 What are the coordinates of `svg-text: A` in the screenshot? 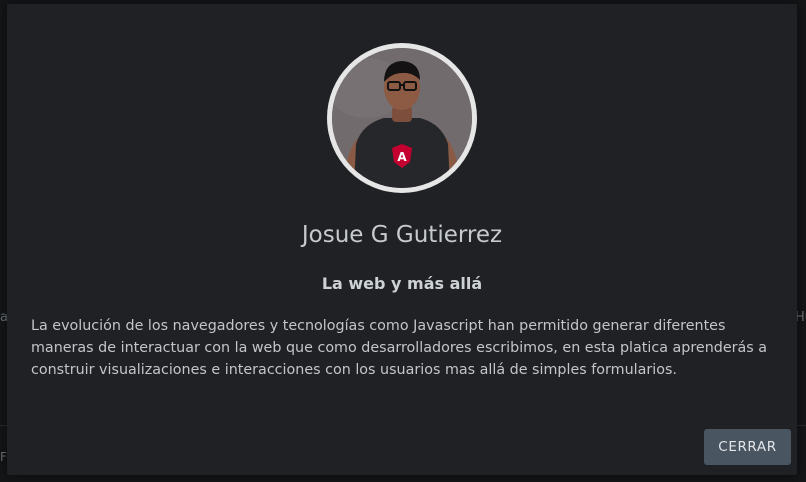 It's located at (402, 157).